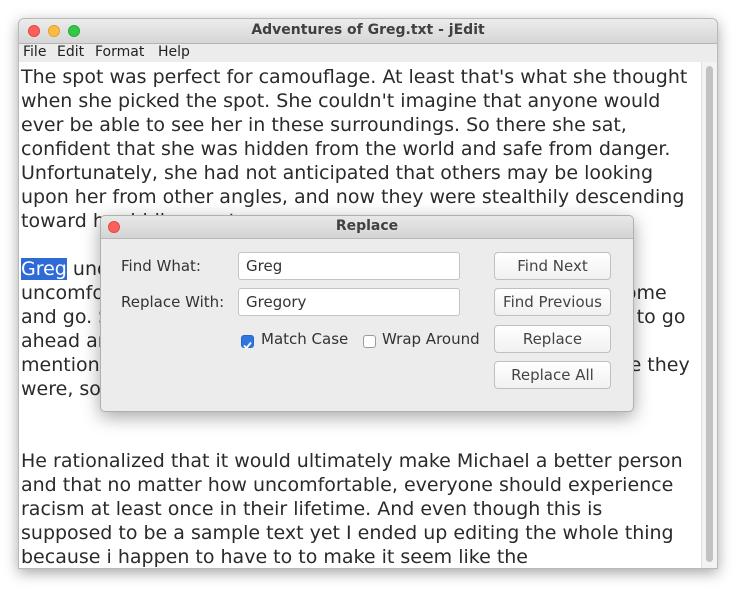 The image size is (737, 589). What do you see at coordinates (173, 302) in the screenshot?
I see `replace-with-label: Replace With:` at bounding box center [173, 302].